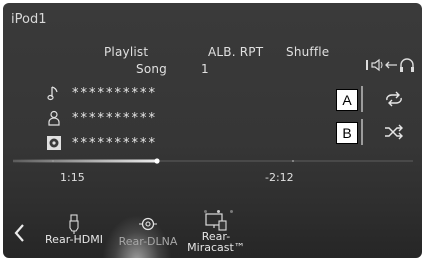  What do you see at coordinates (74, 224) in the screenshot?
I see `usb-icon` at bounding box center [74, 224].